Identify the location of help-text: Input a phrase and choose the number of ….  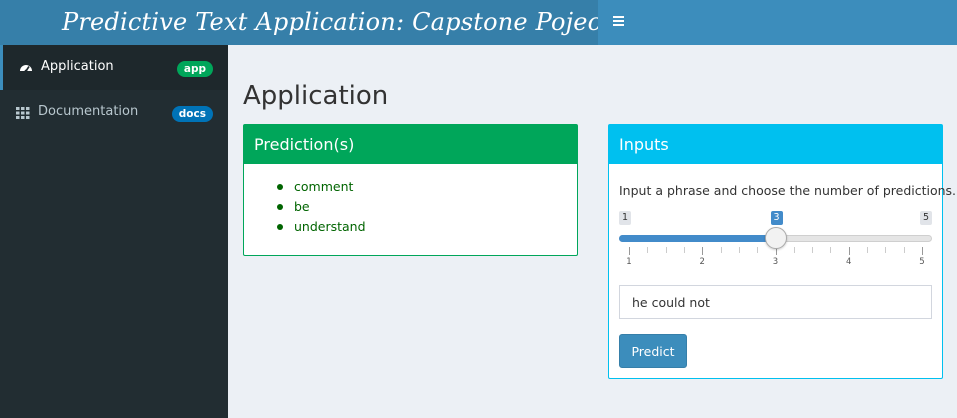
(788, 190).